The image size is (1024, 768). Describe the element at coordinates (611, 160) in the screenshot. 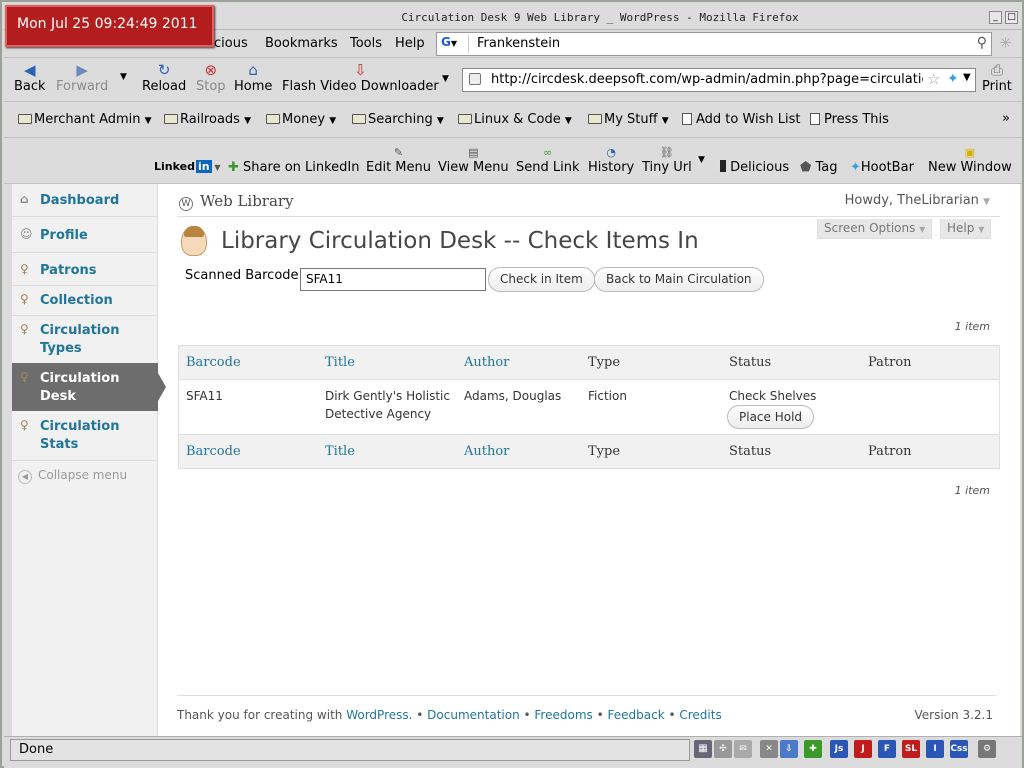

I see `history-button: ◔ History` at that location.